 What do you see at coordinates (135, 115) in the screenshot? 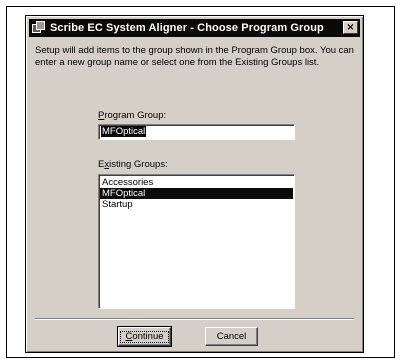
I see `program-group-label-rest: rogram Group:` at bounding box center [135, 115].